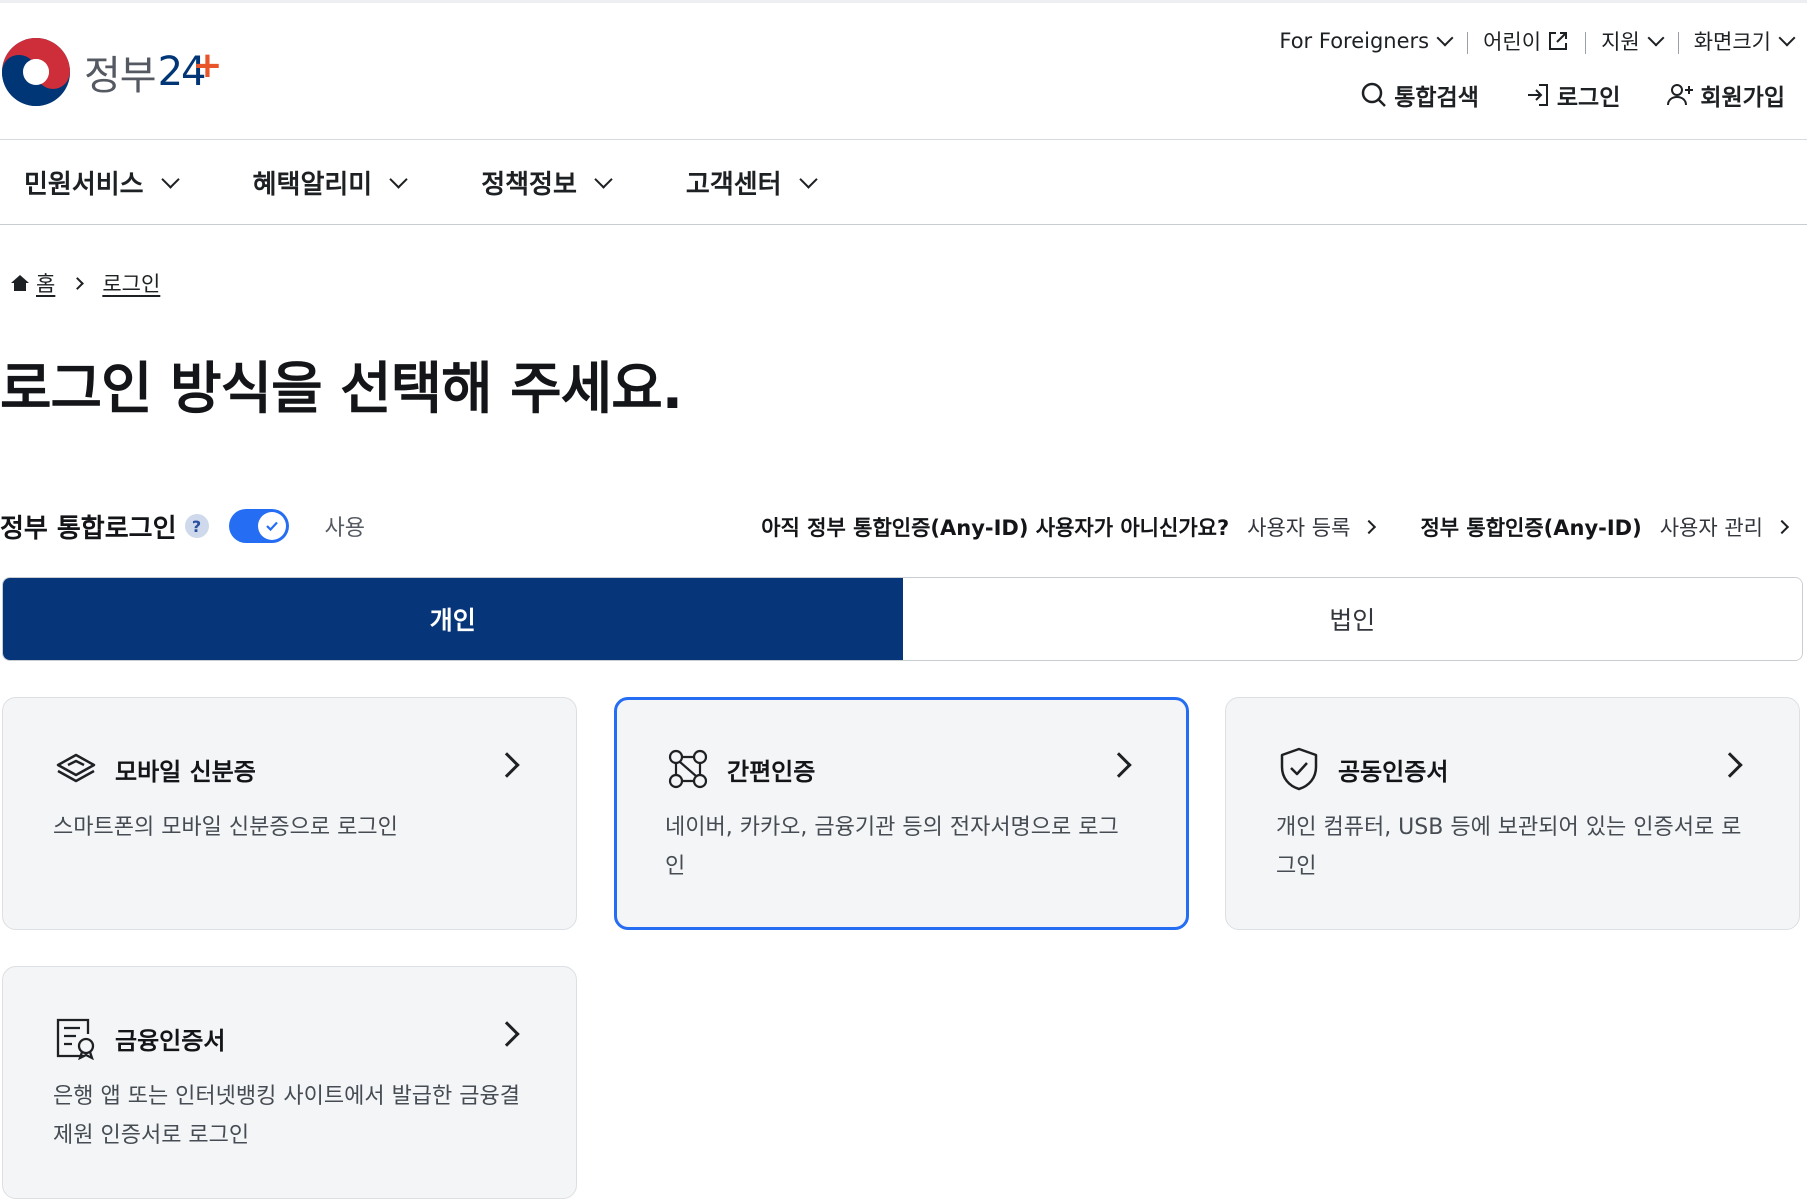 The height and width of the screenshot is (1203, 1807). What do you see at coordinates (84, 185) in the screenshot?
I see `nav-item-label: 민원서비스` at bounding box center [84, 185].